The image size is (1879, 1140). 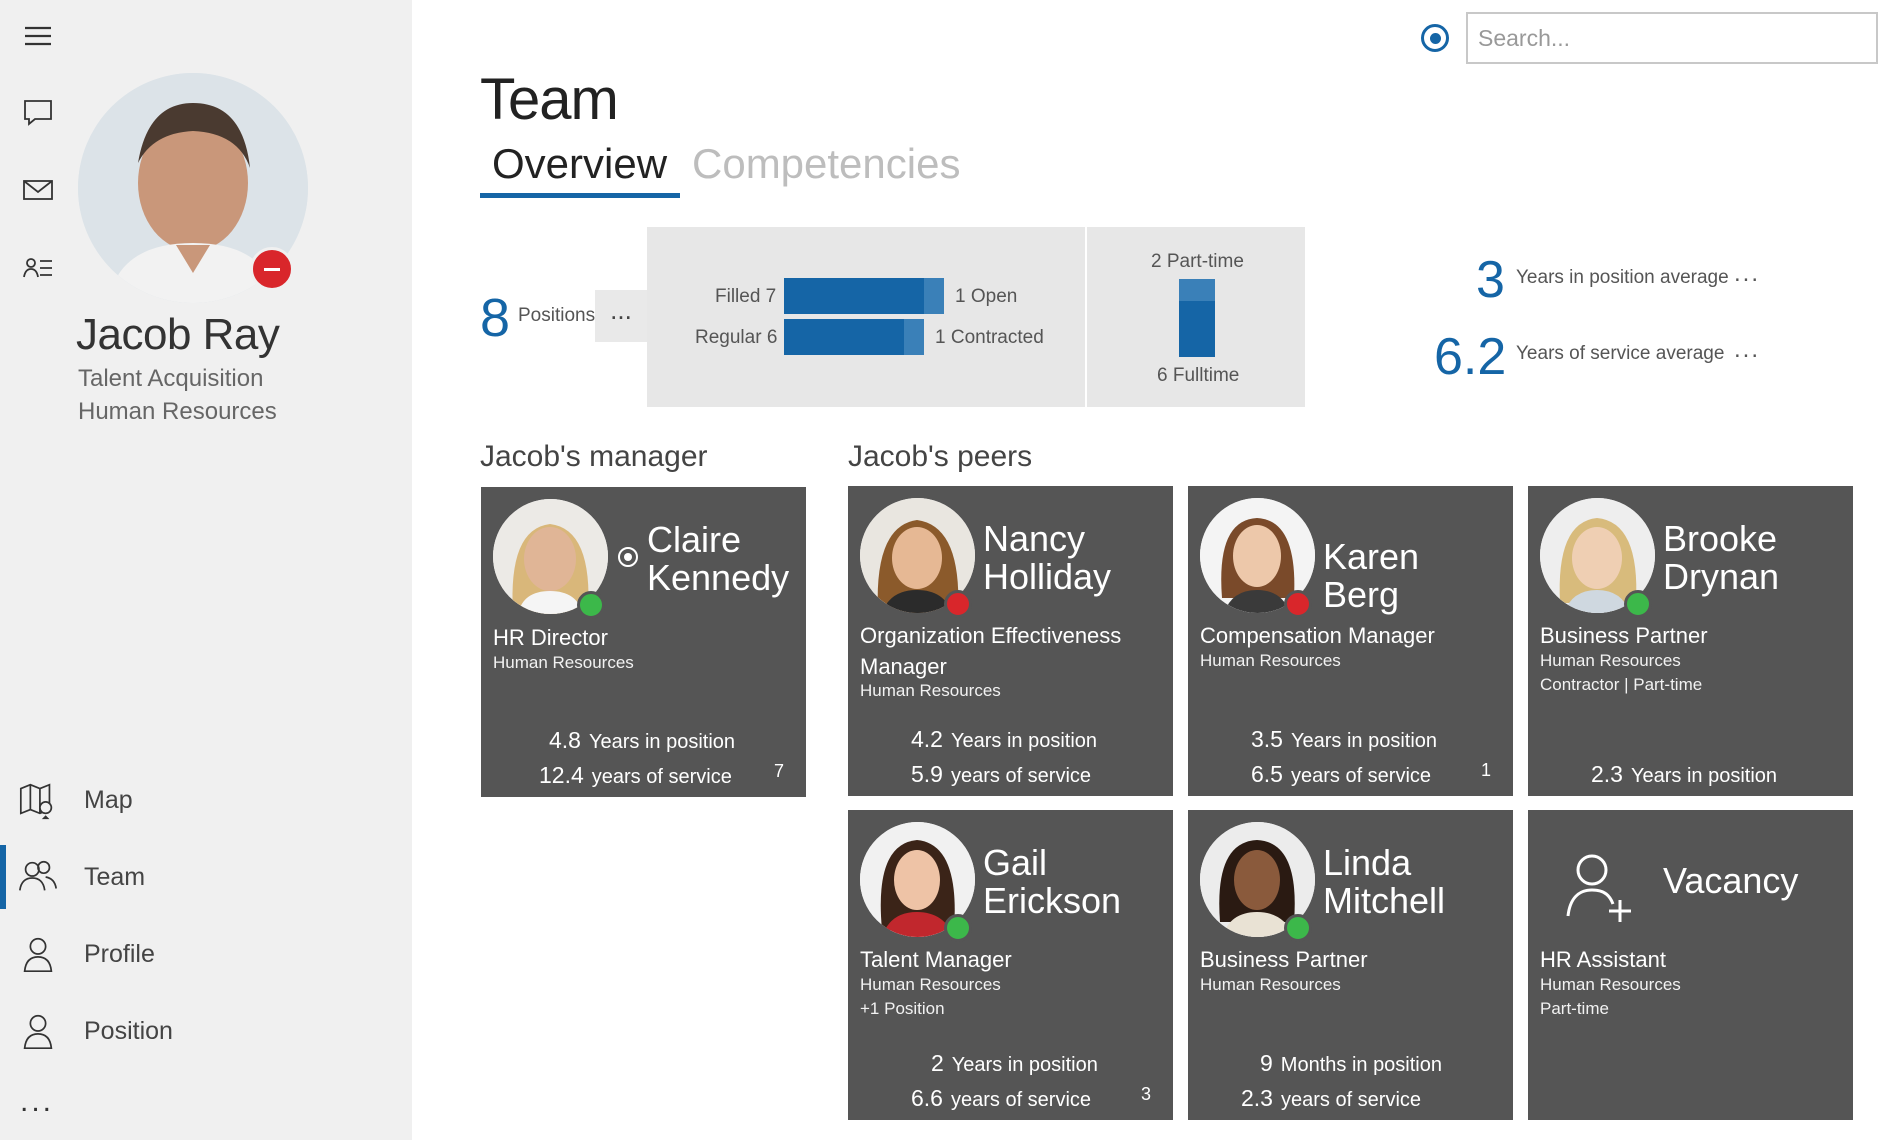 I want to click on nav-label-map: Map, so click(x=108, y=799).